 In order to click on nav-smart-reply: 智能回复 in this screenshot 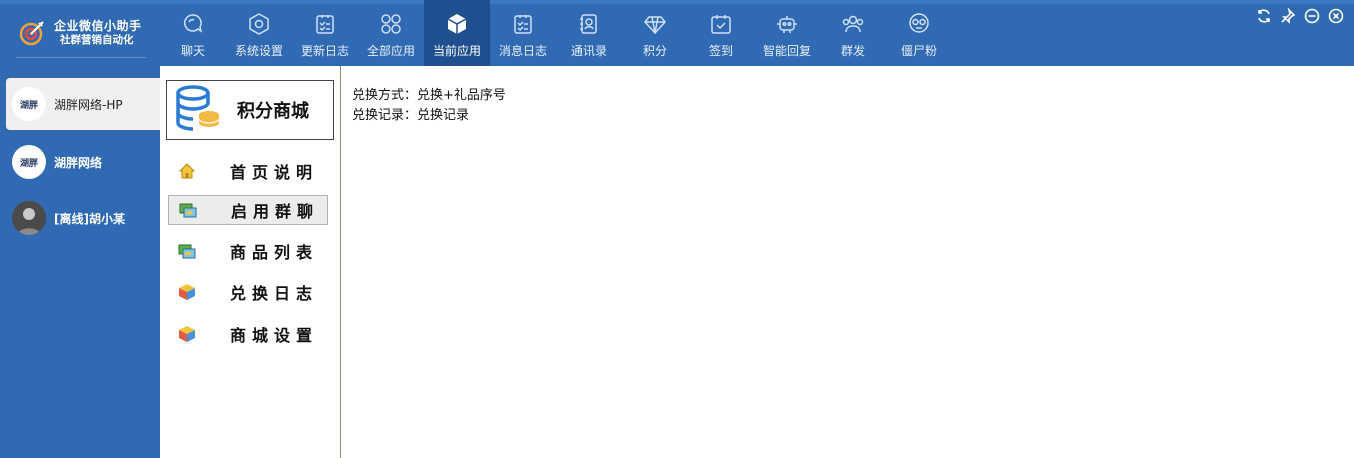, I will do `click(787, 33)`.